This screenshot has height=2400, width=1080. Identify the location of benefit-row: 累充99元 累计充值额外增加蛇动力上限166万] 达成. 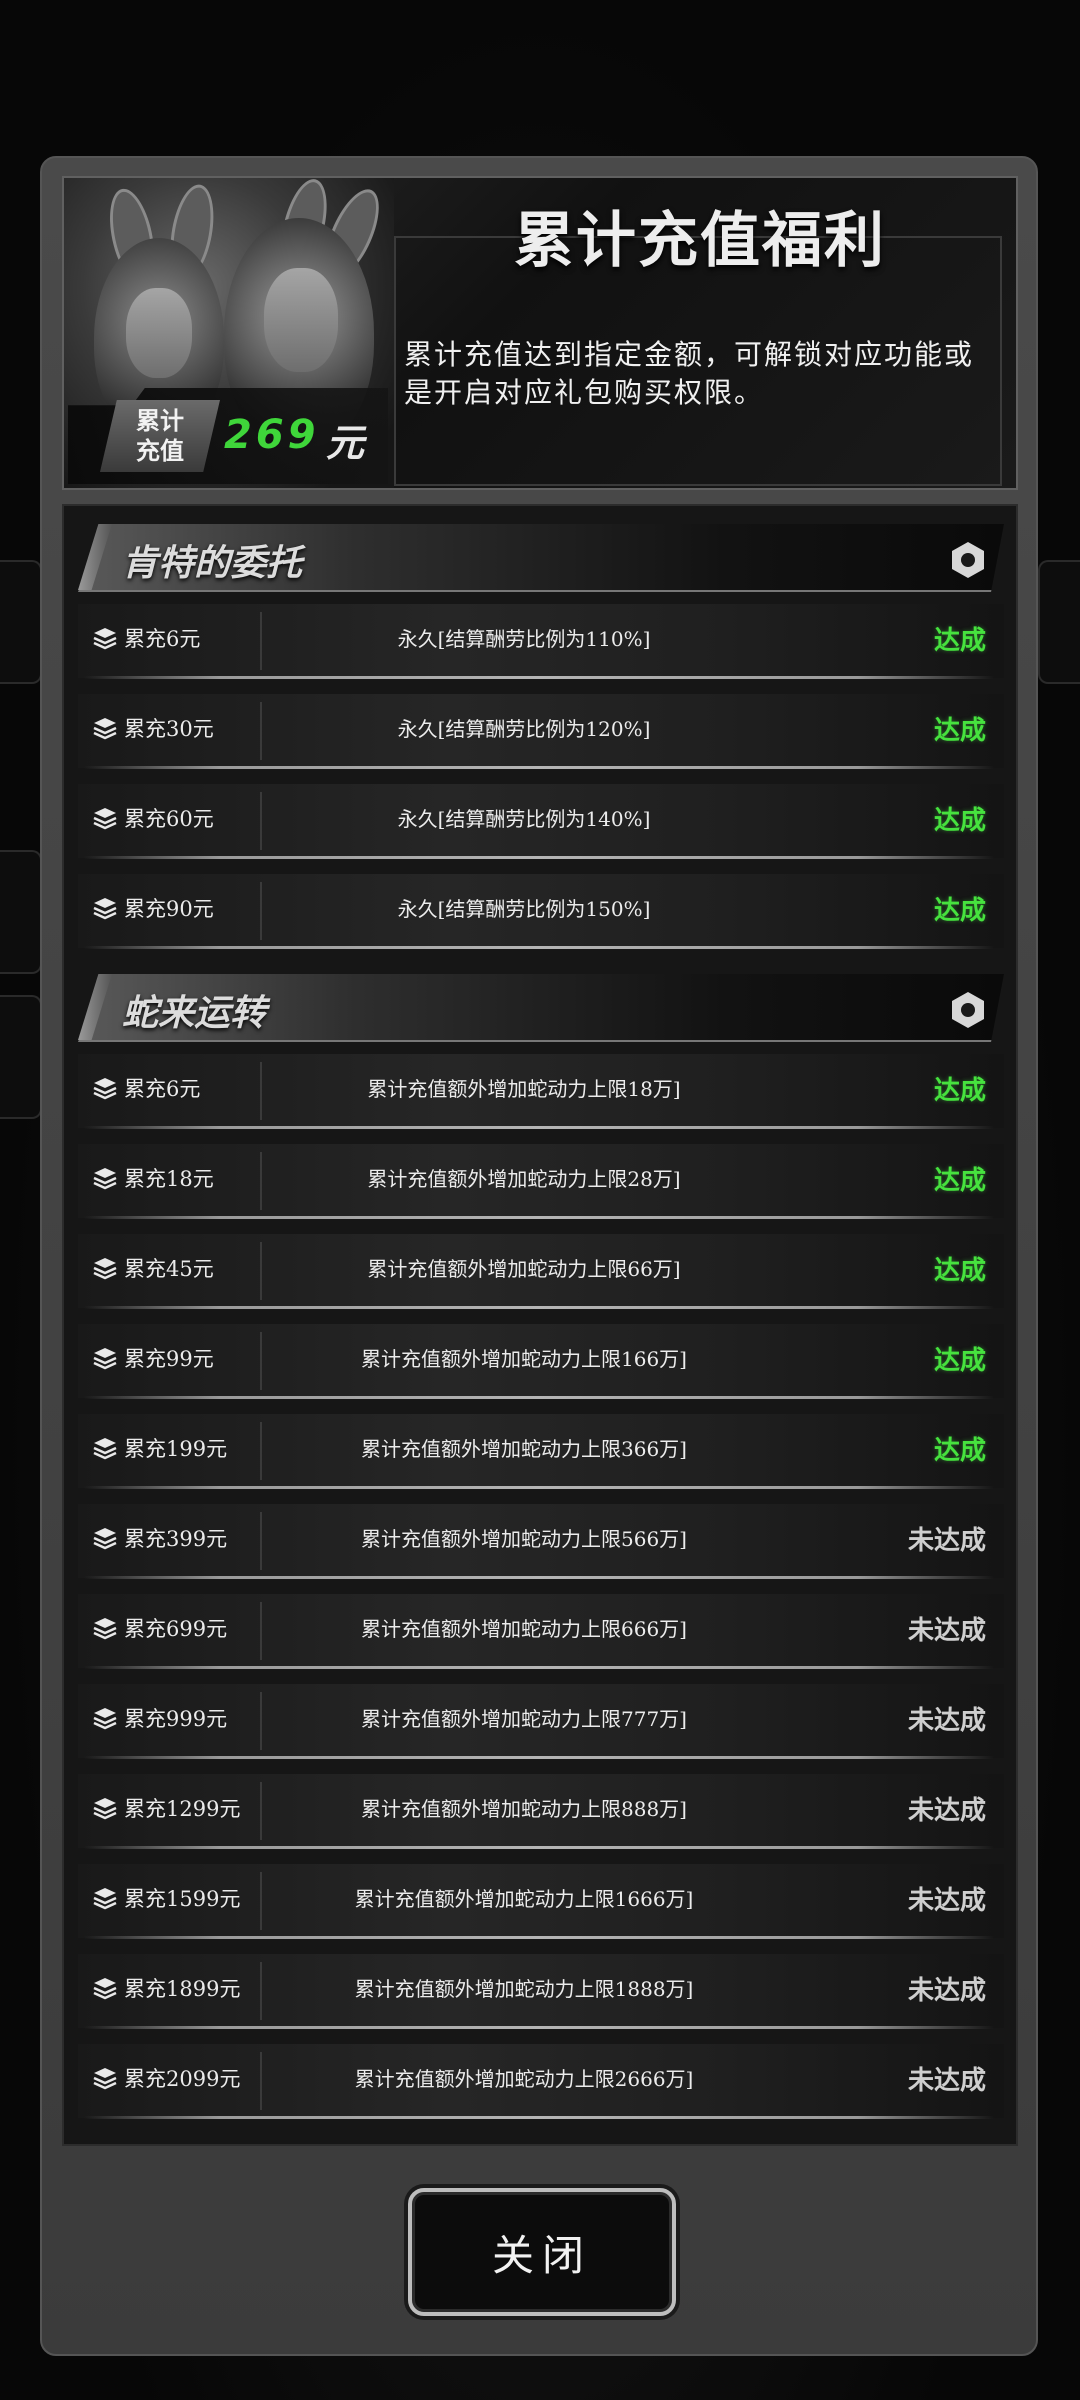
(540, 1361).